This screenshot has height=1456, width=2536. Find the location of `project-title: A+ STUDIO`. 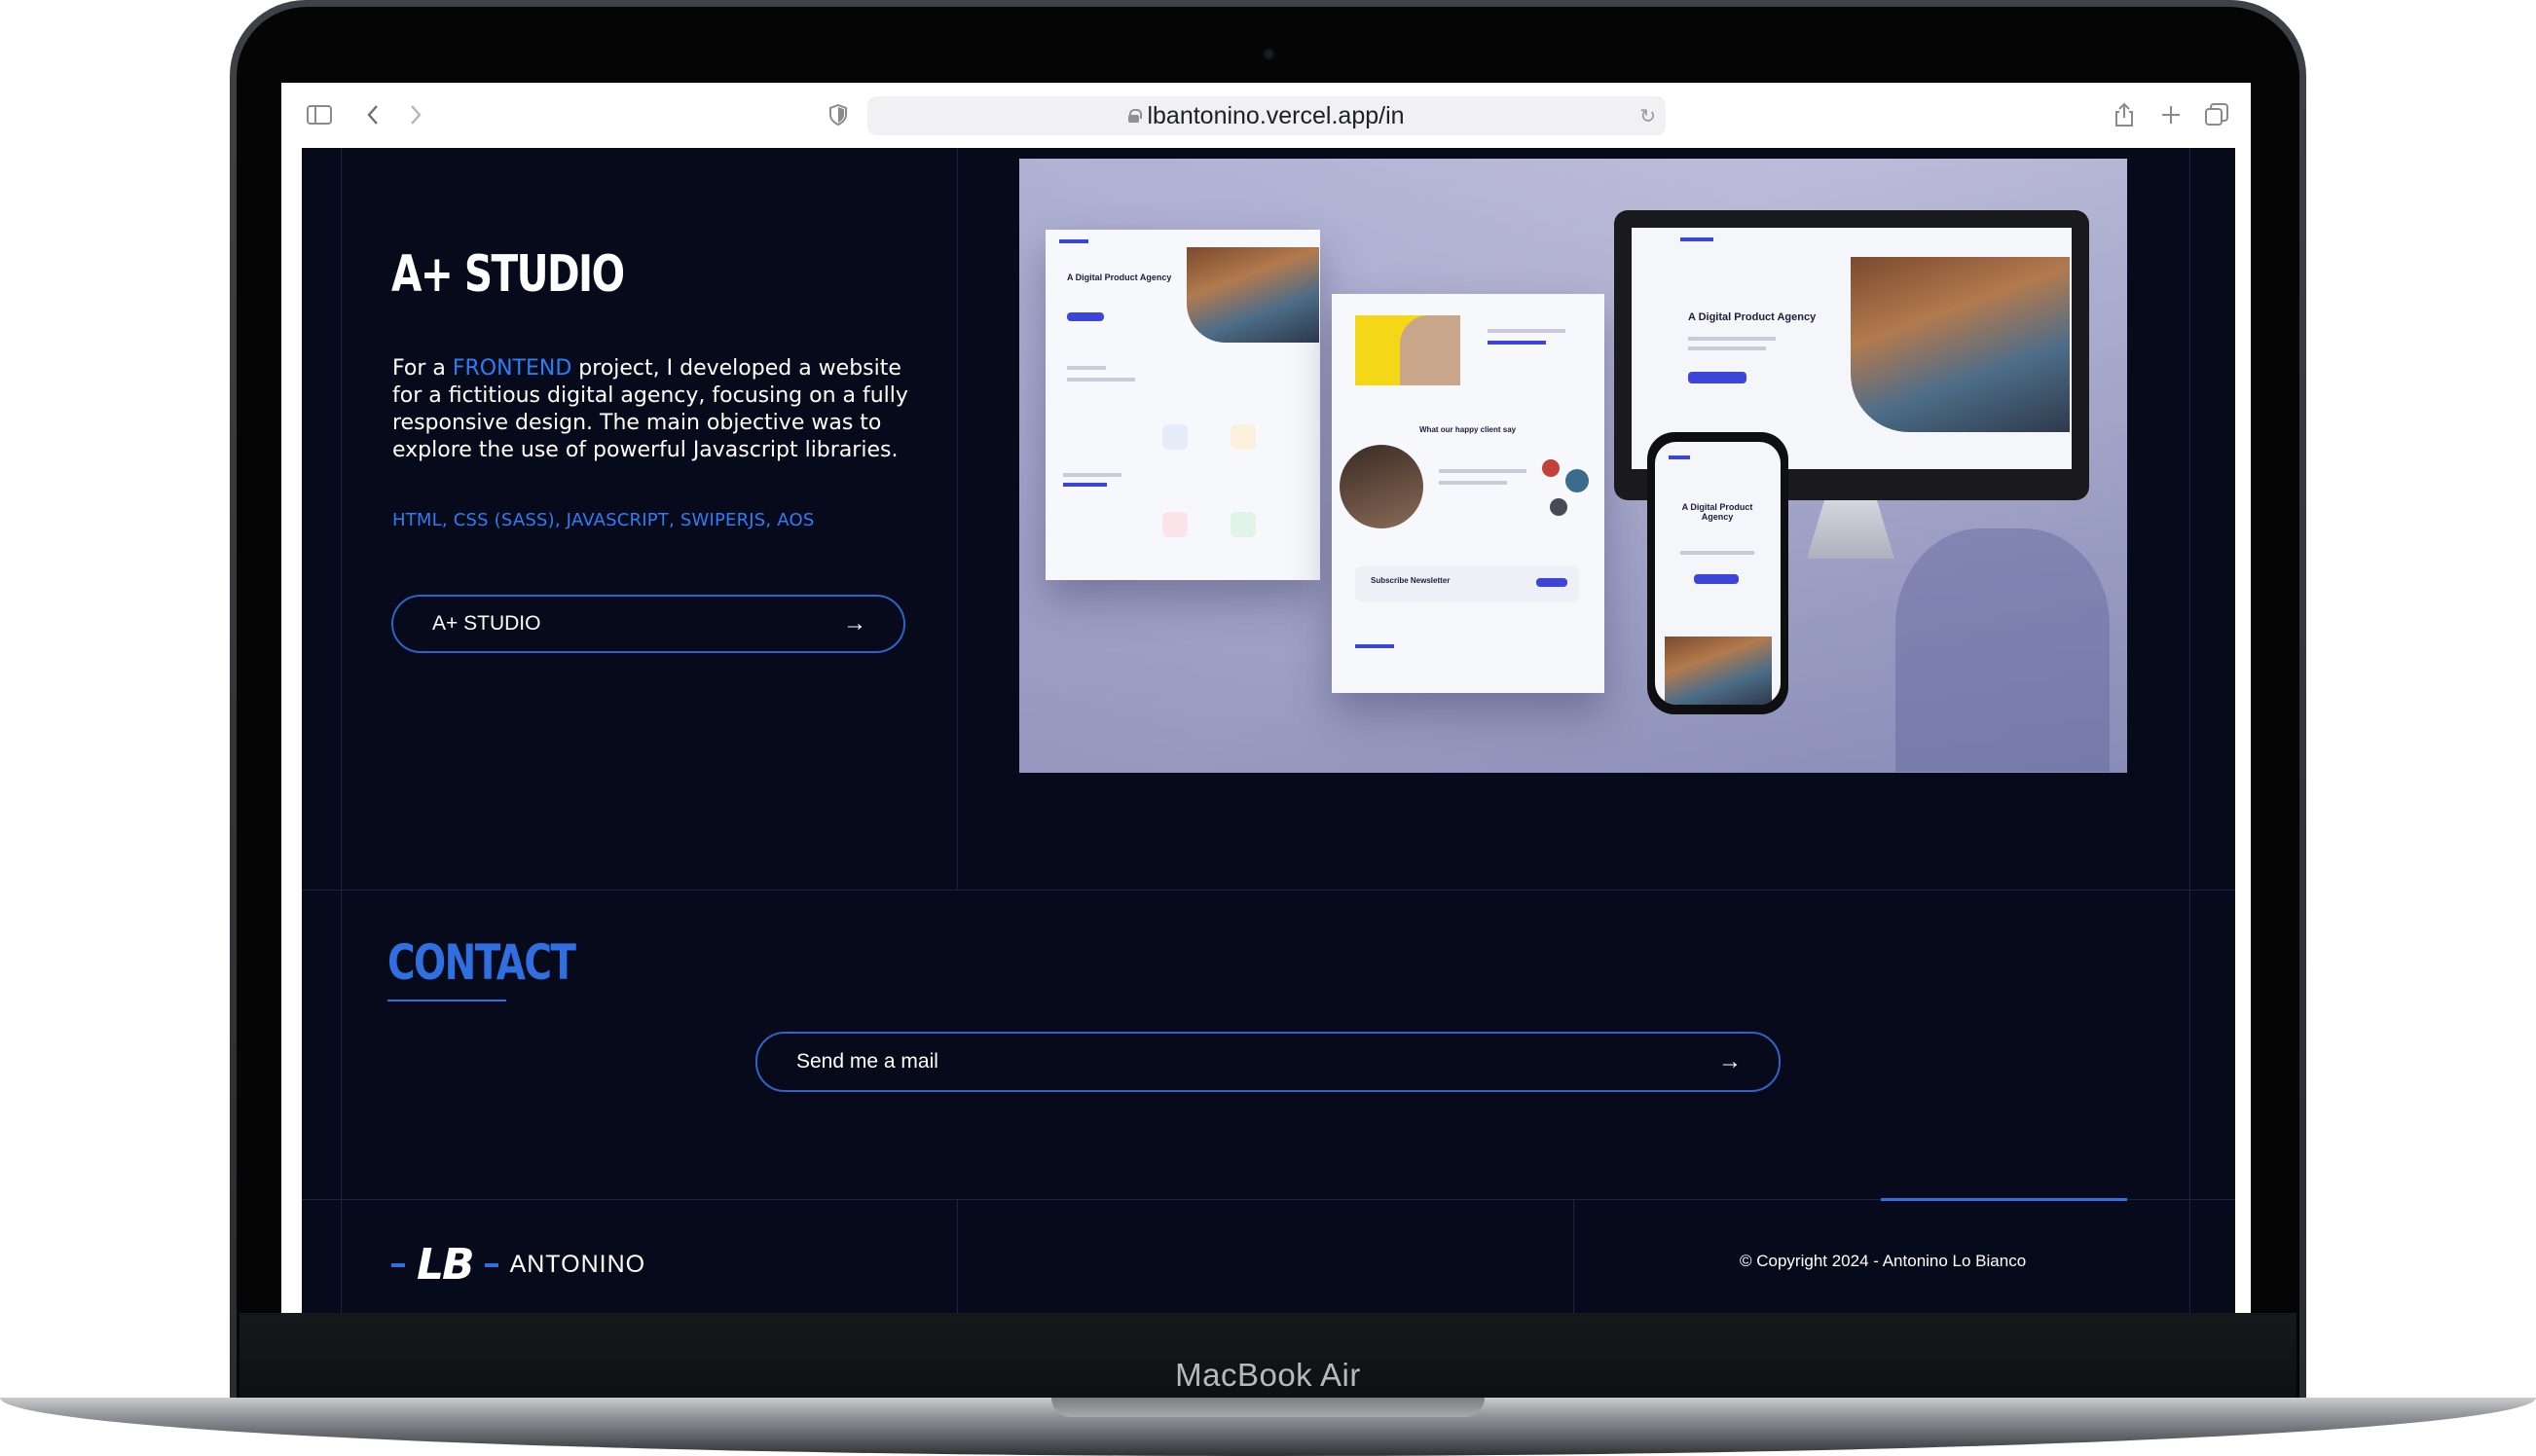

project-title: A+ STUDIO is located at coordinates (508, 274).